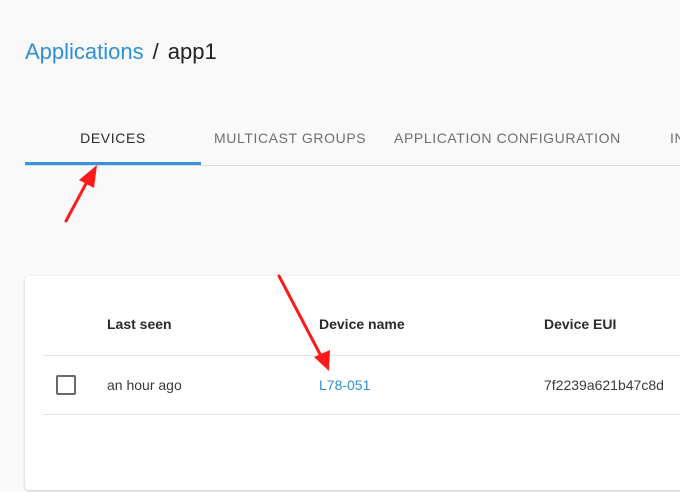 The width and height of the screenshot is (680, 492). I want to click on breadcrumb: Applications / app1, so click(121, 52).